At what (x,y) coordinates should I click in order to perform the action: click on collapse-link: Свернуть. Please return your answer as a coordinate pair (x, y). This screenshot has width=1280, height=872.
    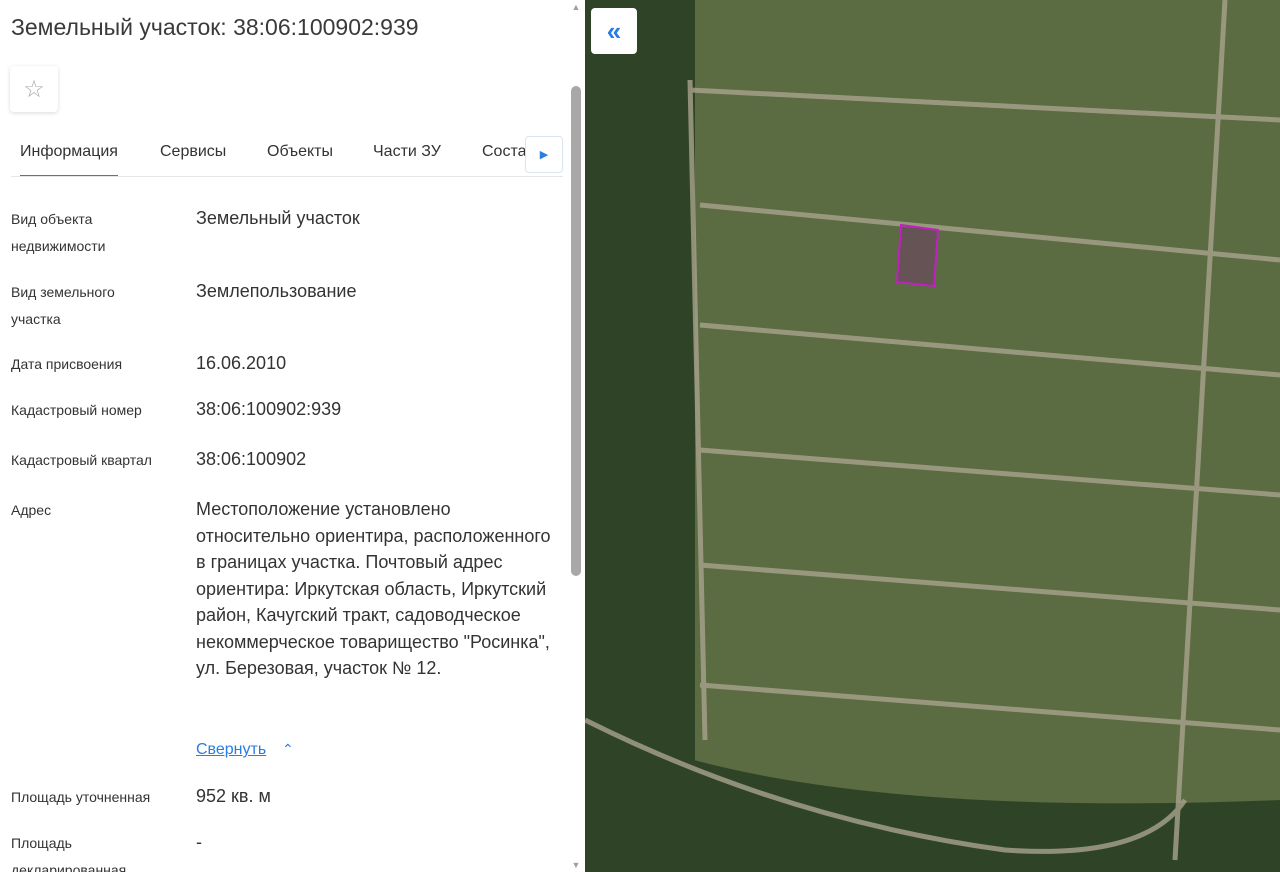
    Looking at the image, I should click on (231, 750).